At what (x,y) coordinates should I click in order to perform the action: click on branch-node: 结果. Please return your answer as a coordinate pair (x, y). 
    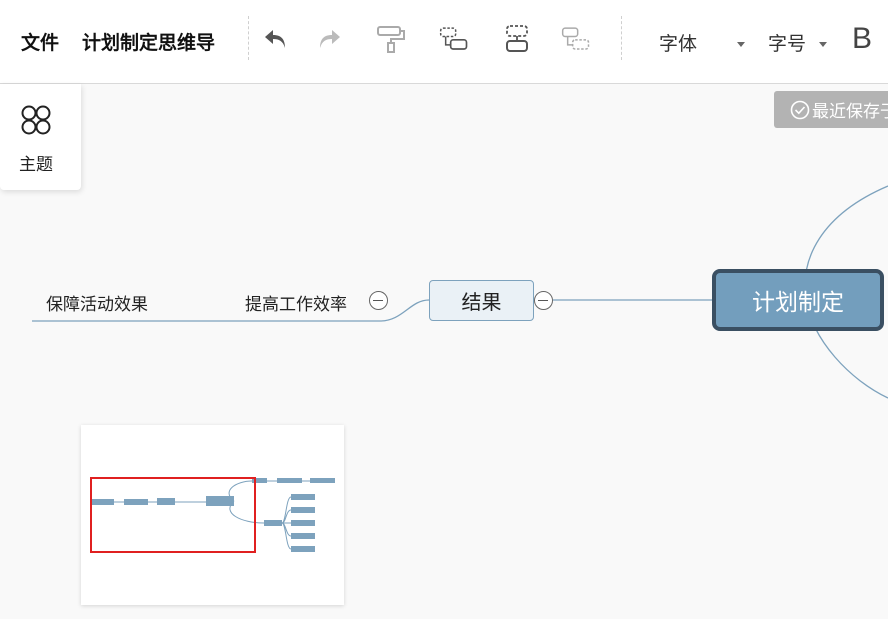
    Looking at the image, I should click on (481, 300).